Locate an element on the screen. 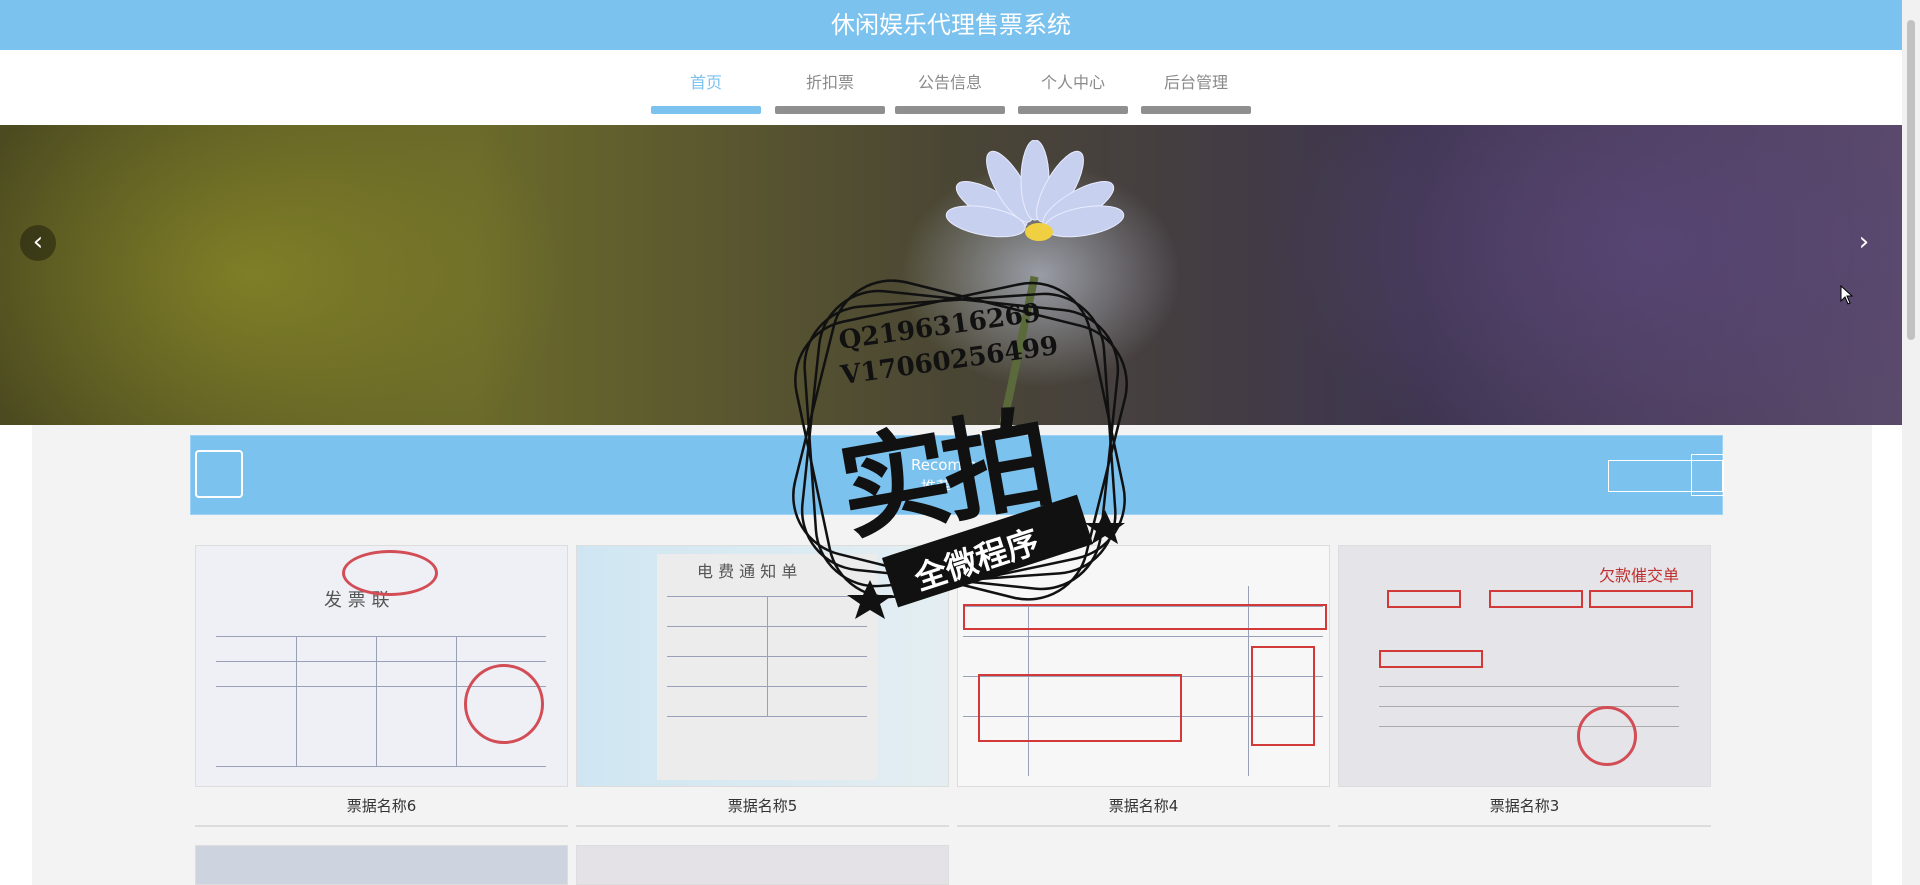  section-icon-box is located at coordinates (219, 474).